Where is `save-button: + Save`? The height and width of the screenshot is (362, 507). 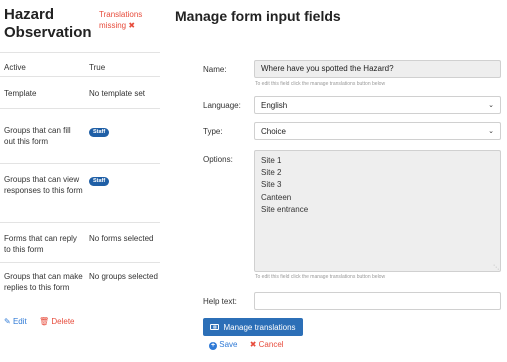
save-button: + Save is located at coordinates (223, 345).